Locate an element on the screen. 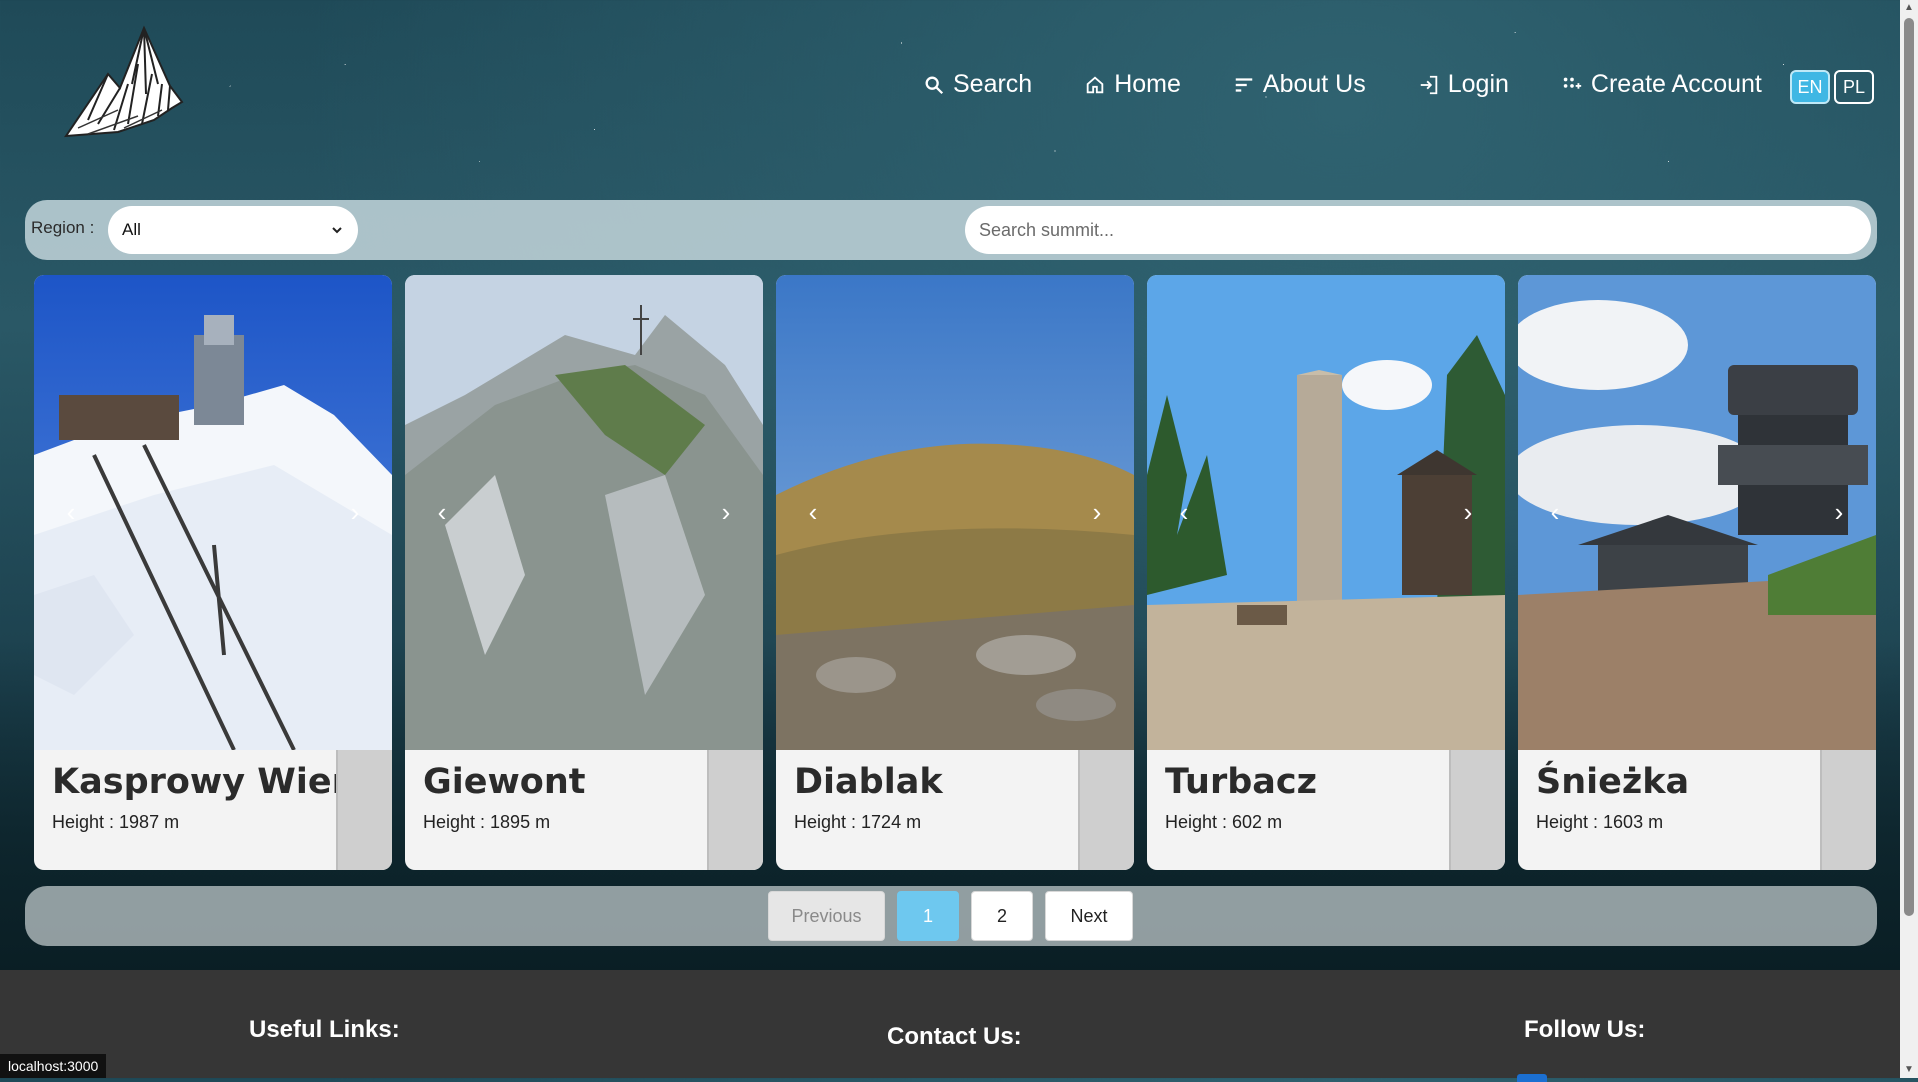 Image resolution: width=1918 pixels, height=1082 pixels. nav-create-account-label: Create Account is located at coordinates (1676, 84).